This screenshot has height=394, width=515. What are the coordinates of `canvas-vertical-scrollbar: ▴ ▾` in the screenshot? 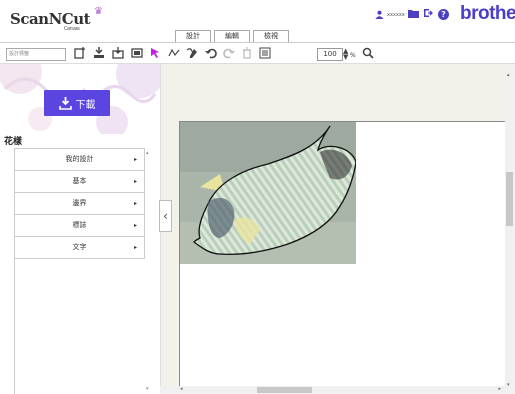 It's located at (510, 229).